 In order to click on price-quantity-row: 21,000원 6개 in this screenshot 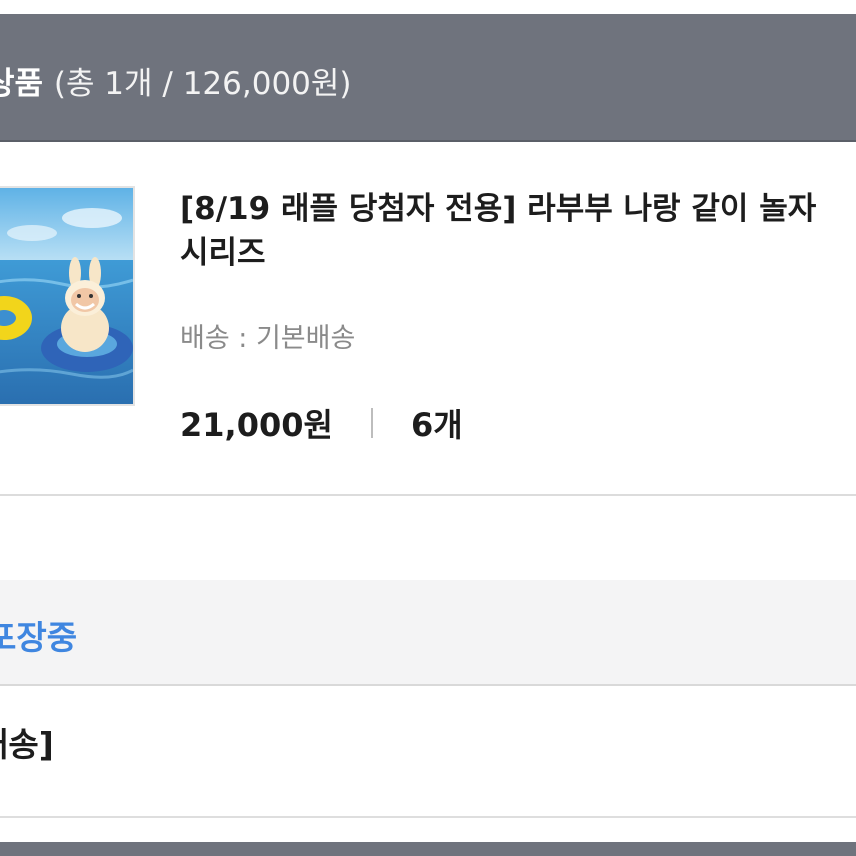, I will do `click(321, 423)`.